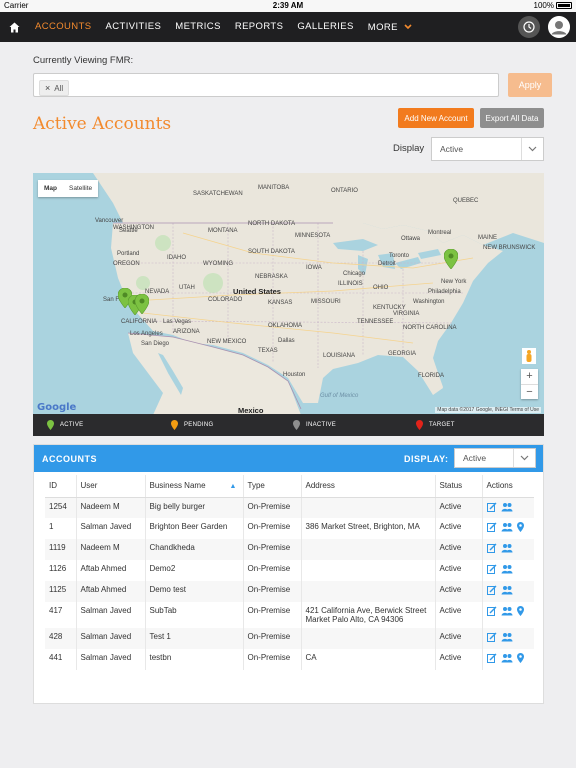 The height and width of the screenshot is (768, 576). I want to click on home-button, so click(14, 27).